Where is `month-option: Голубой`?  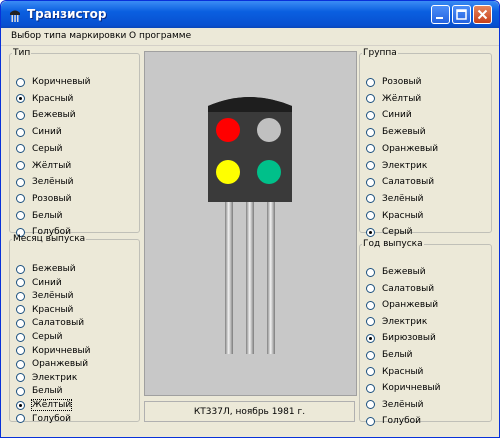 month-option: Голубой is located at coordinates (43, 419).